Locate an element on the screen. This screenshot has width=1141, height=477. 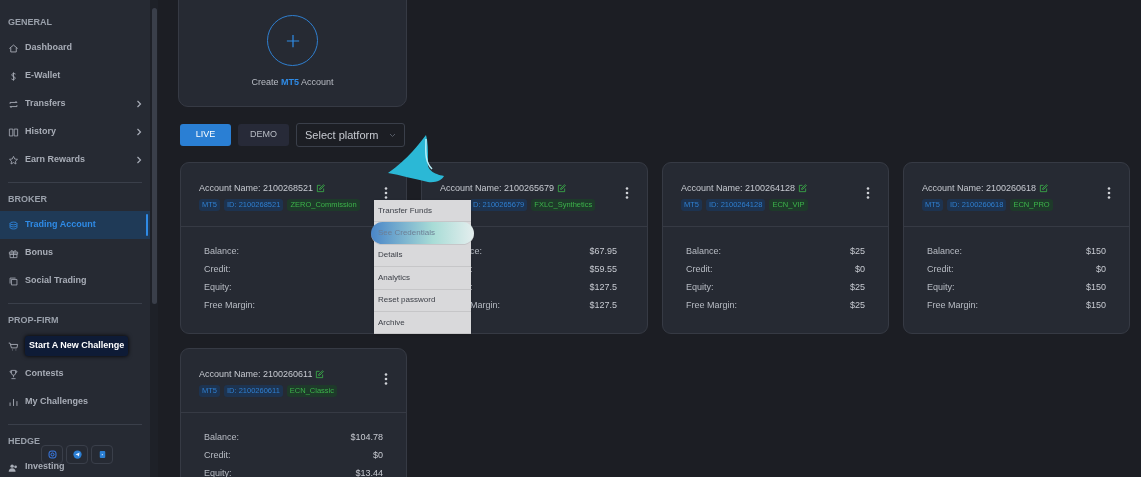
sidebar-item: My Challenges is located at coordinates (75, 402).